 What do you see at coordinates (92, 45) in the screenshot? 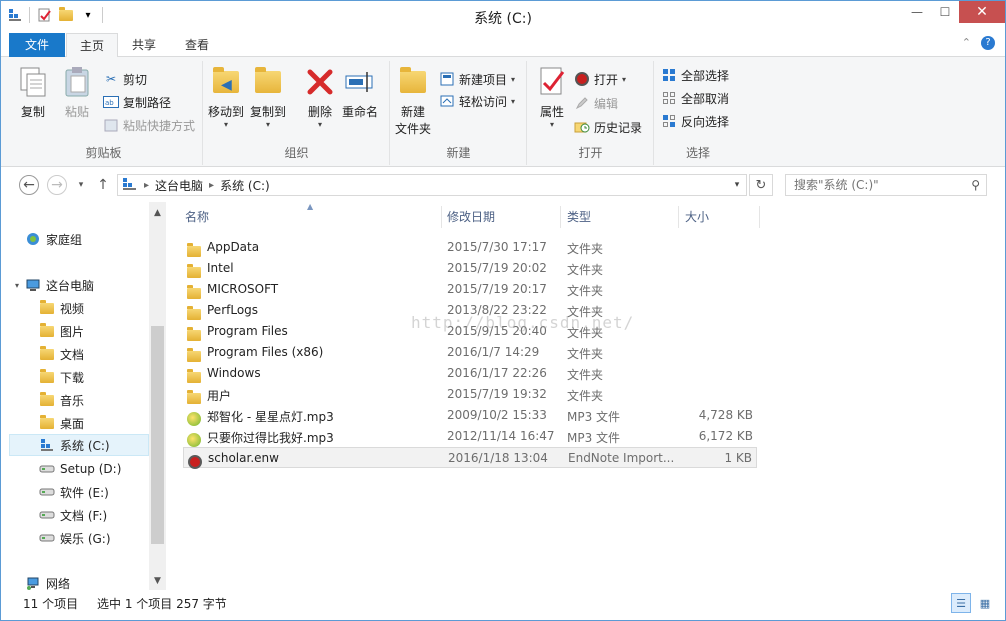
I see `tab-home: 主页` at bounding box center [92, 45].